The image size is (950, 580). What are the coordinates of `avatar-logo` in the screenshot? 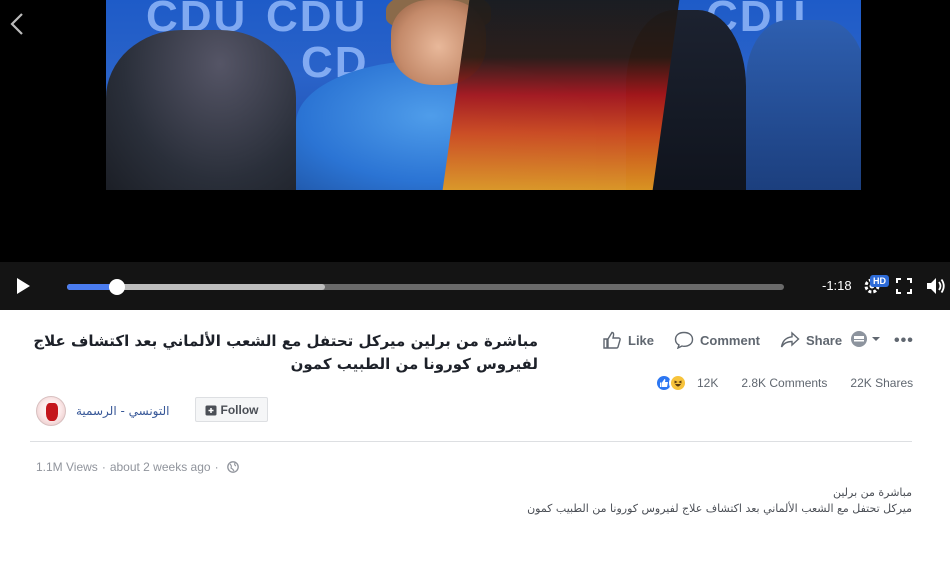 It's located at (52, 412).